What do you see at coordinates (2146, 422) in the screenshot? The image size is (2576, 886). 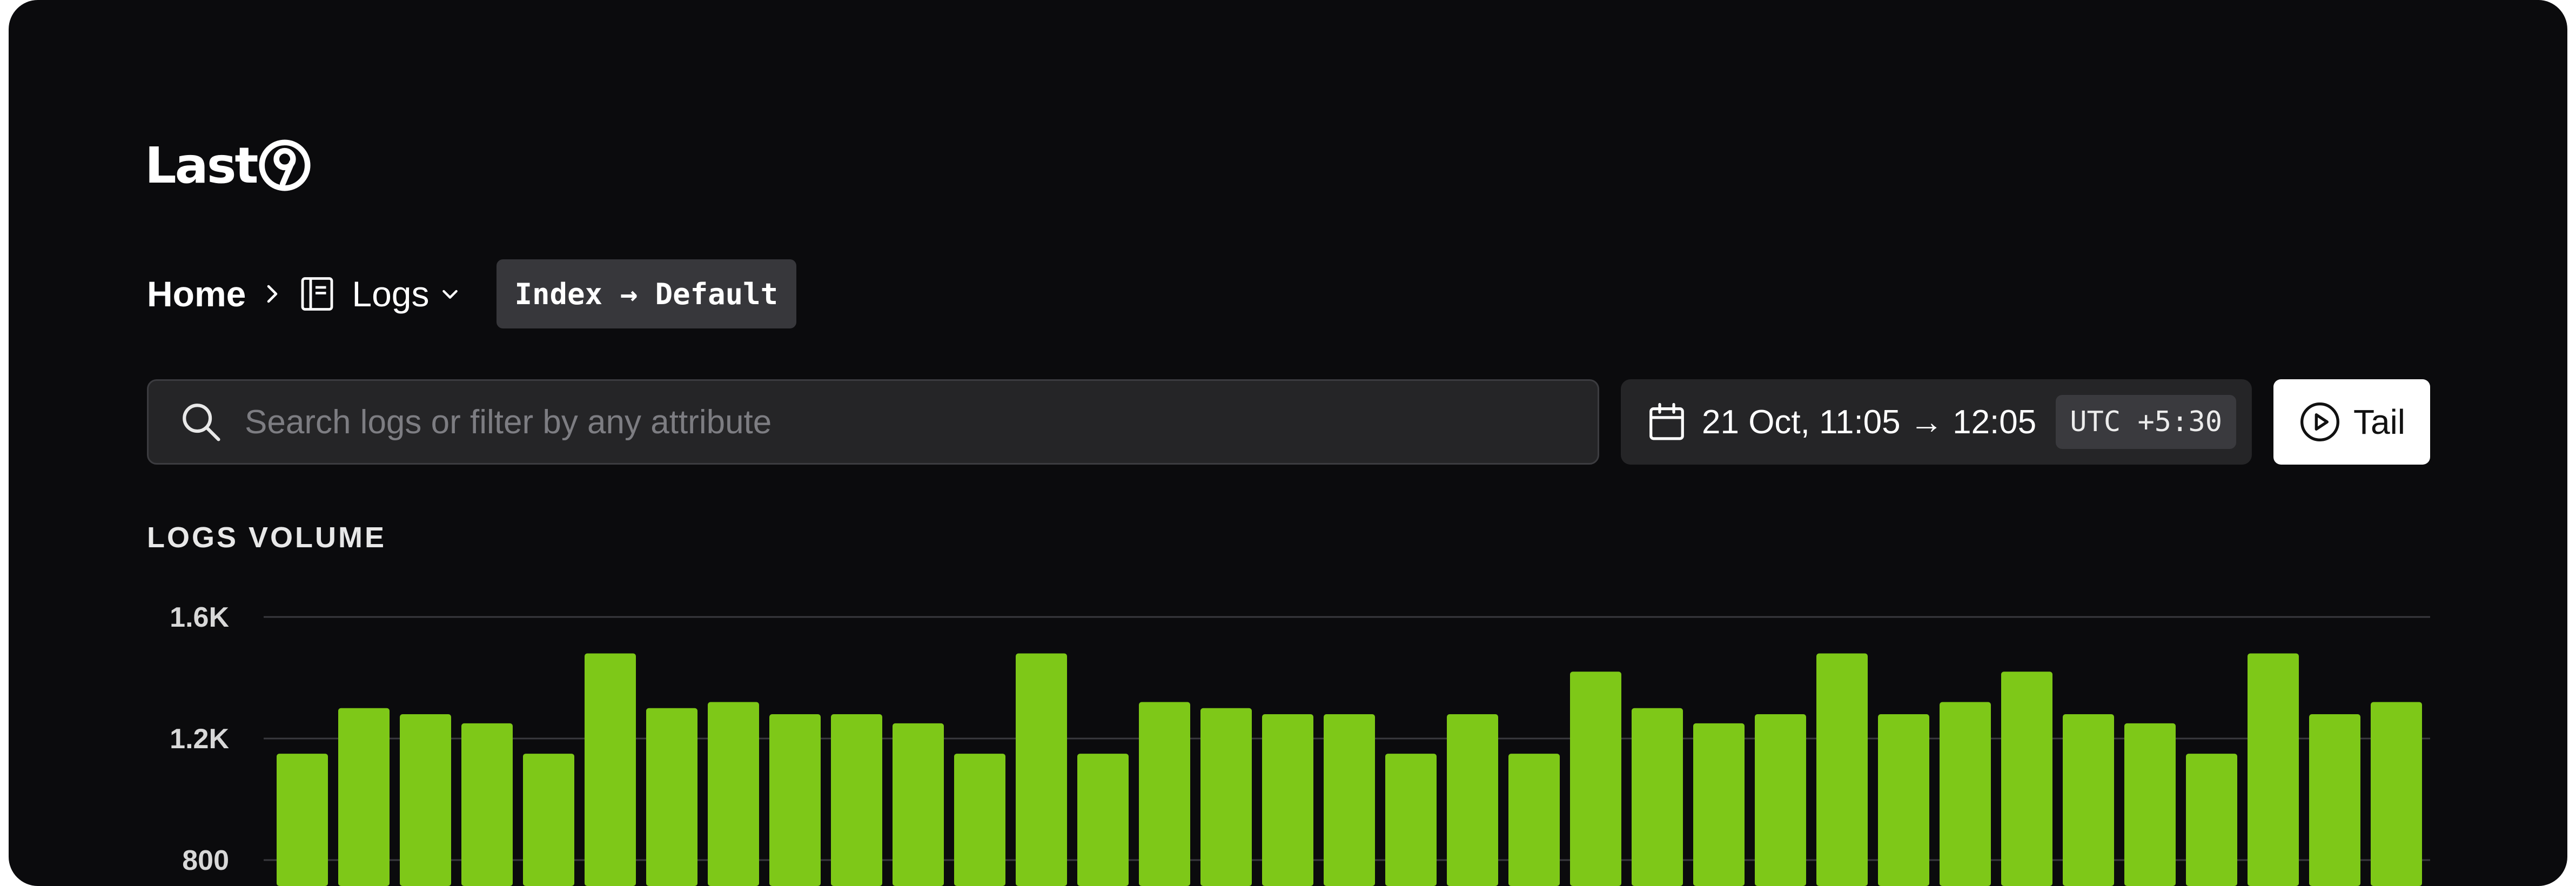 I see `timezone-badge: UTC +5:30` at bounding box center [2146, 422].